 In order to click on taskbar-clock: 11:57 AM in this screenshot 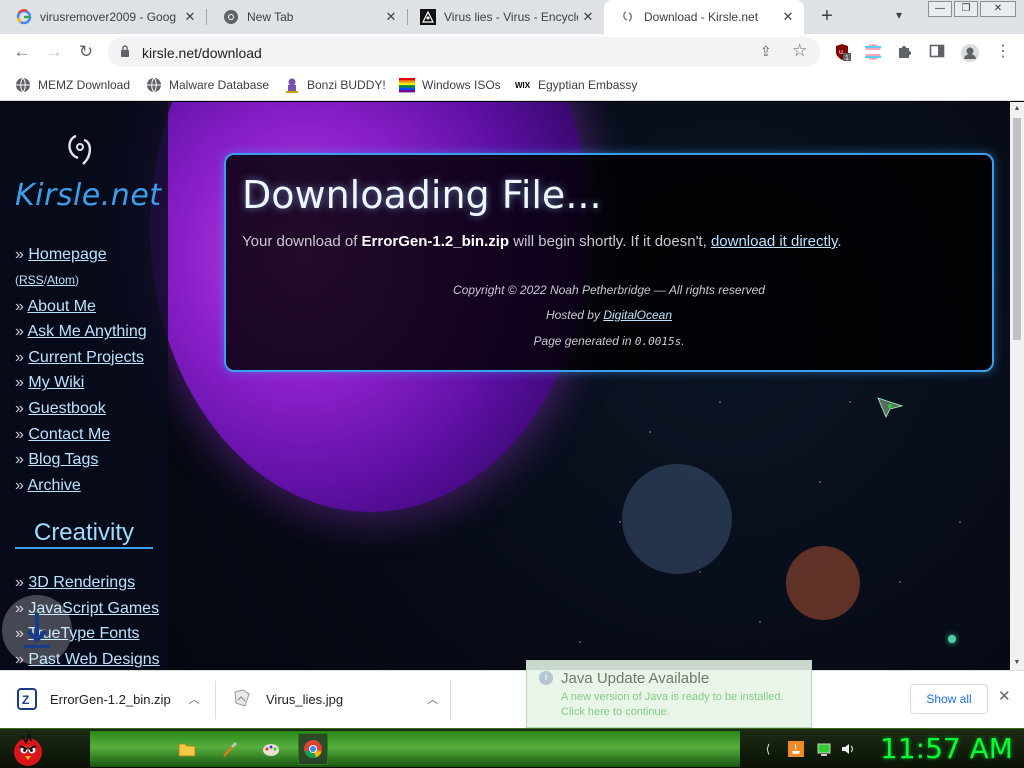, I will do `click(946, 748)`.